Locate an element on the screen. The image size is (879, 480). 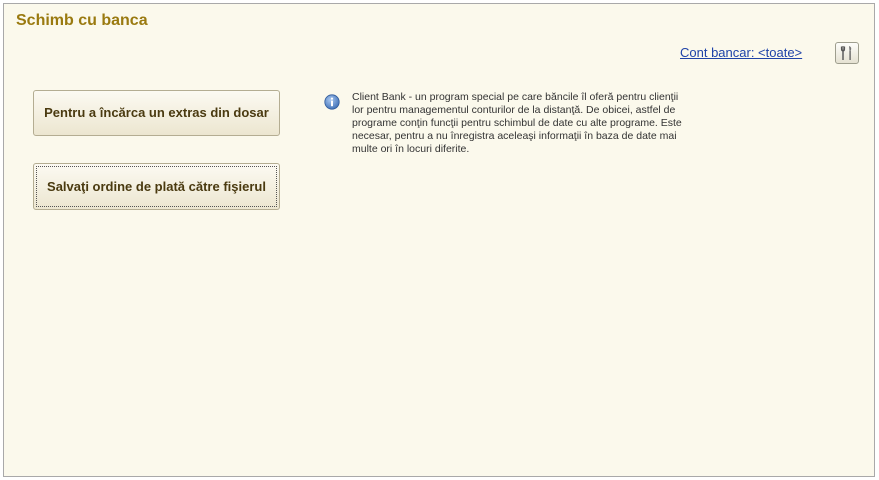
save-payment-orders-button: Salvaţi ordine de plată către fişierul is located at coordinates (156, 186).